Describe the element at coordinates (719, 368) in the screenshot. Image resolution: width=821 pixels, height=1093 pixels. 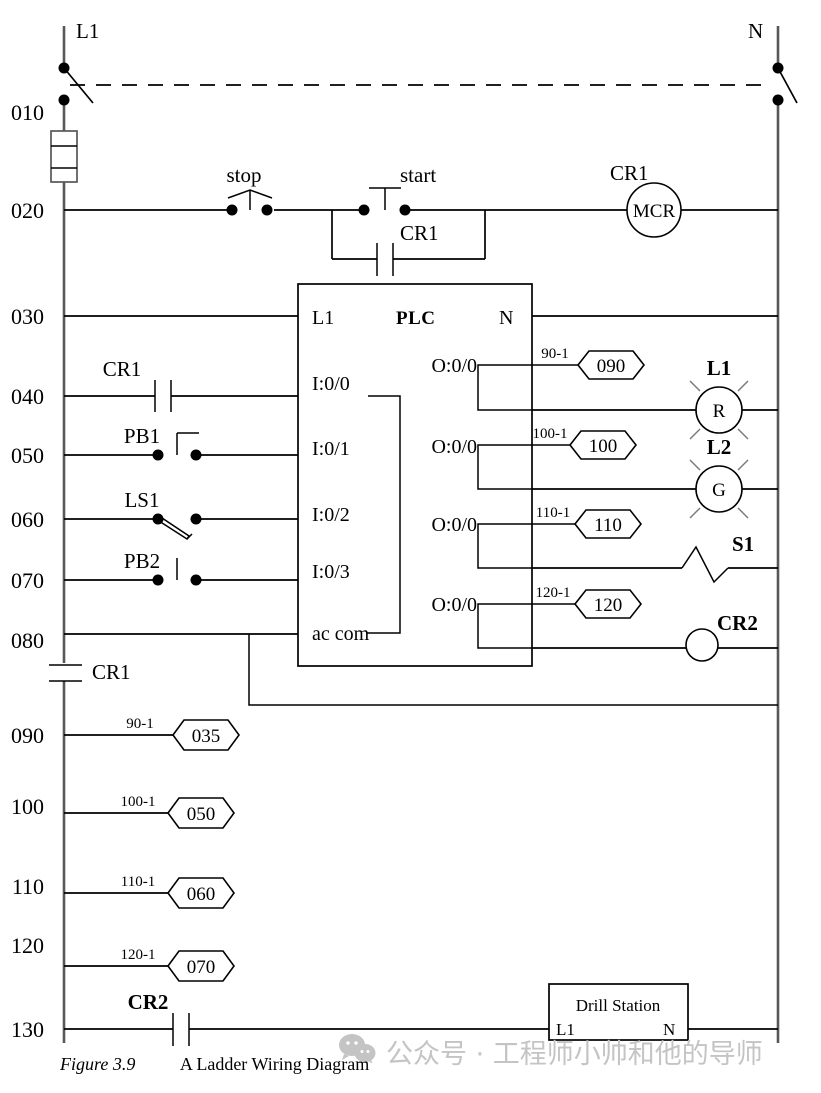
I see `lamp-l1-label: L1` at that location.